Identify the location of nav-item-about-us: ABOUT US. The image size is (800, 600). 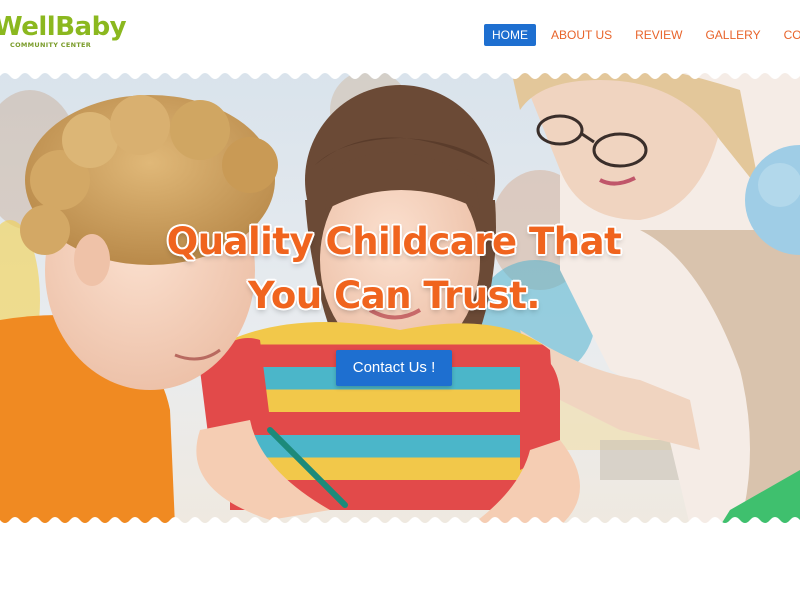
(581, 35).